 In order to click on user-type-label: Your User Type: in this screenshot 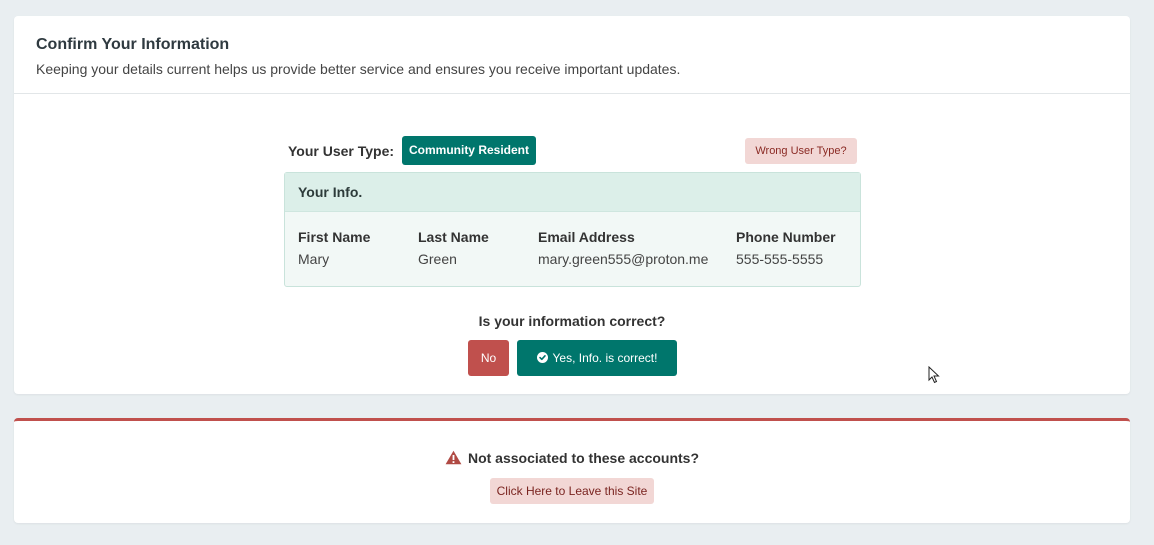, I will do `click(341, 151)`.